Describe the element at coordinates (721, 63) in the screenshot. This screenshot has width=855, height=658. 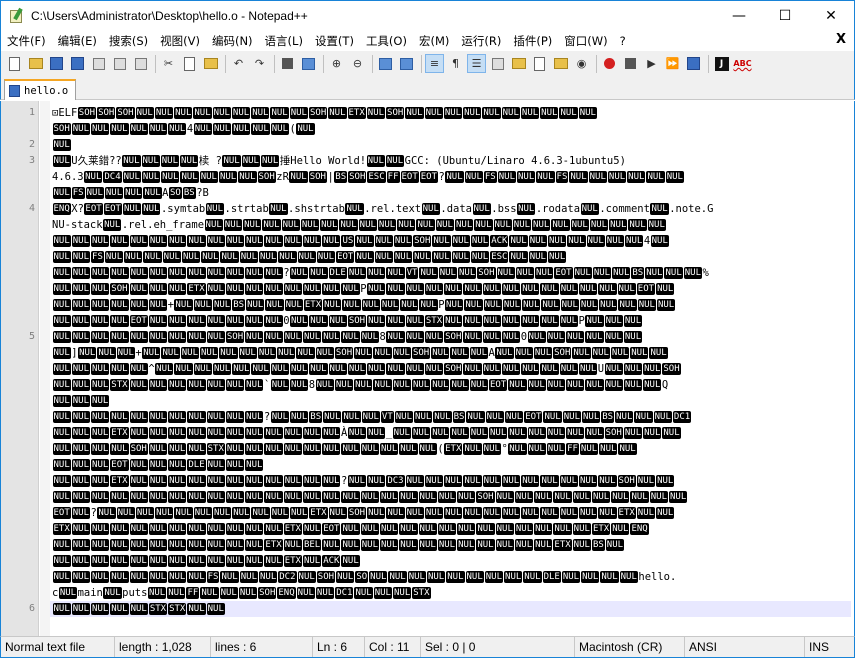
I see `plugin-j-button: J` at that location.